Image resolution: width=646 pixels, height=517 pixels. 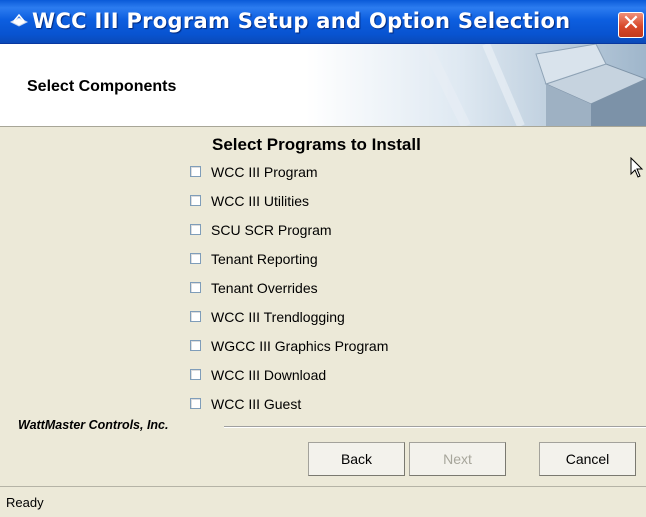 What do you see at coordinates (435, 427) in the screenshot?
I see `divider` at bounding box center [435, 427].